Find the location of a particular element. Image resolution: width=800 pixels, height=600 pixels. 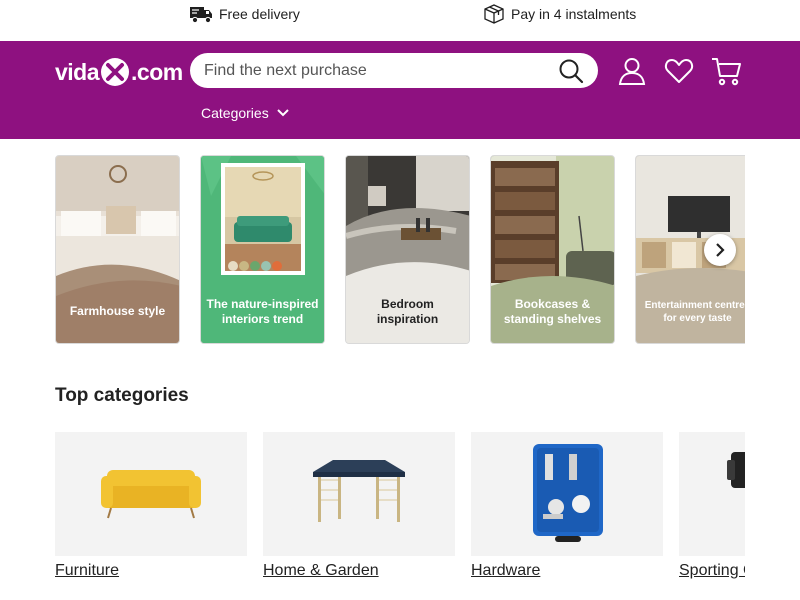

chevron-right-icon is located at coordinates (720, 250).